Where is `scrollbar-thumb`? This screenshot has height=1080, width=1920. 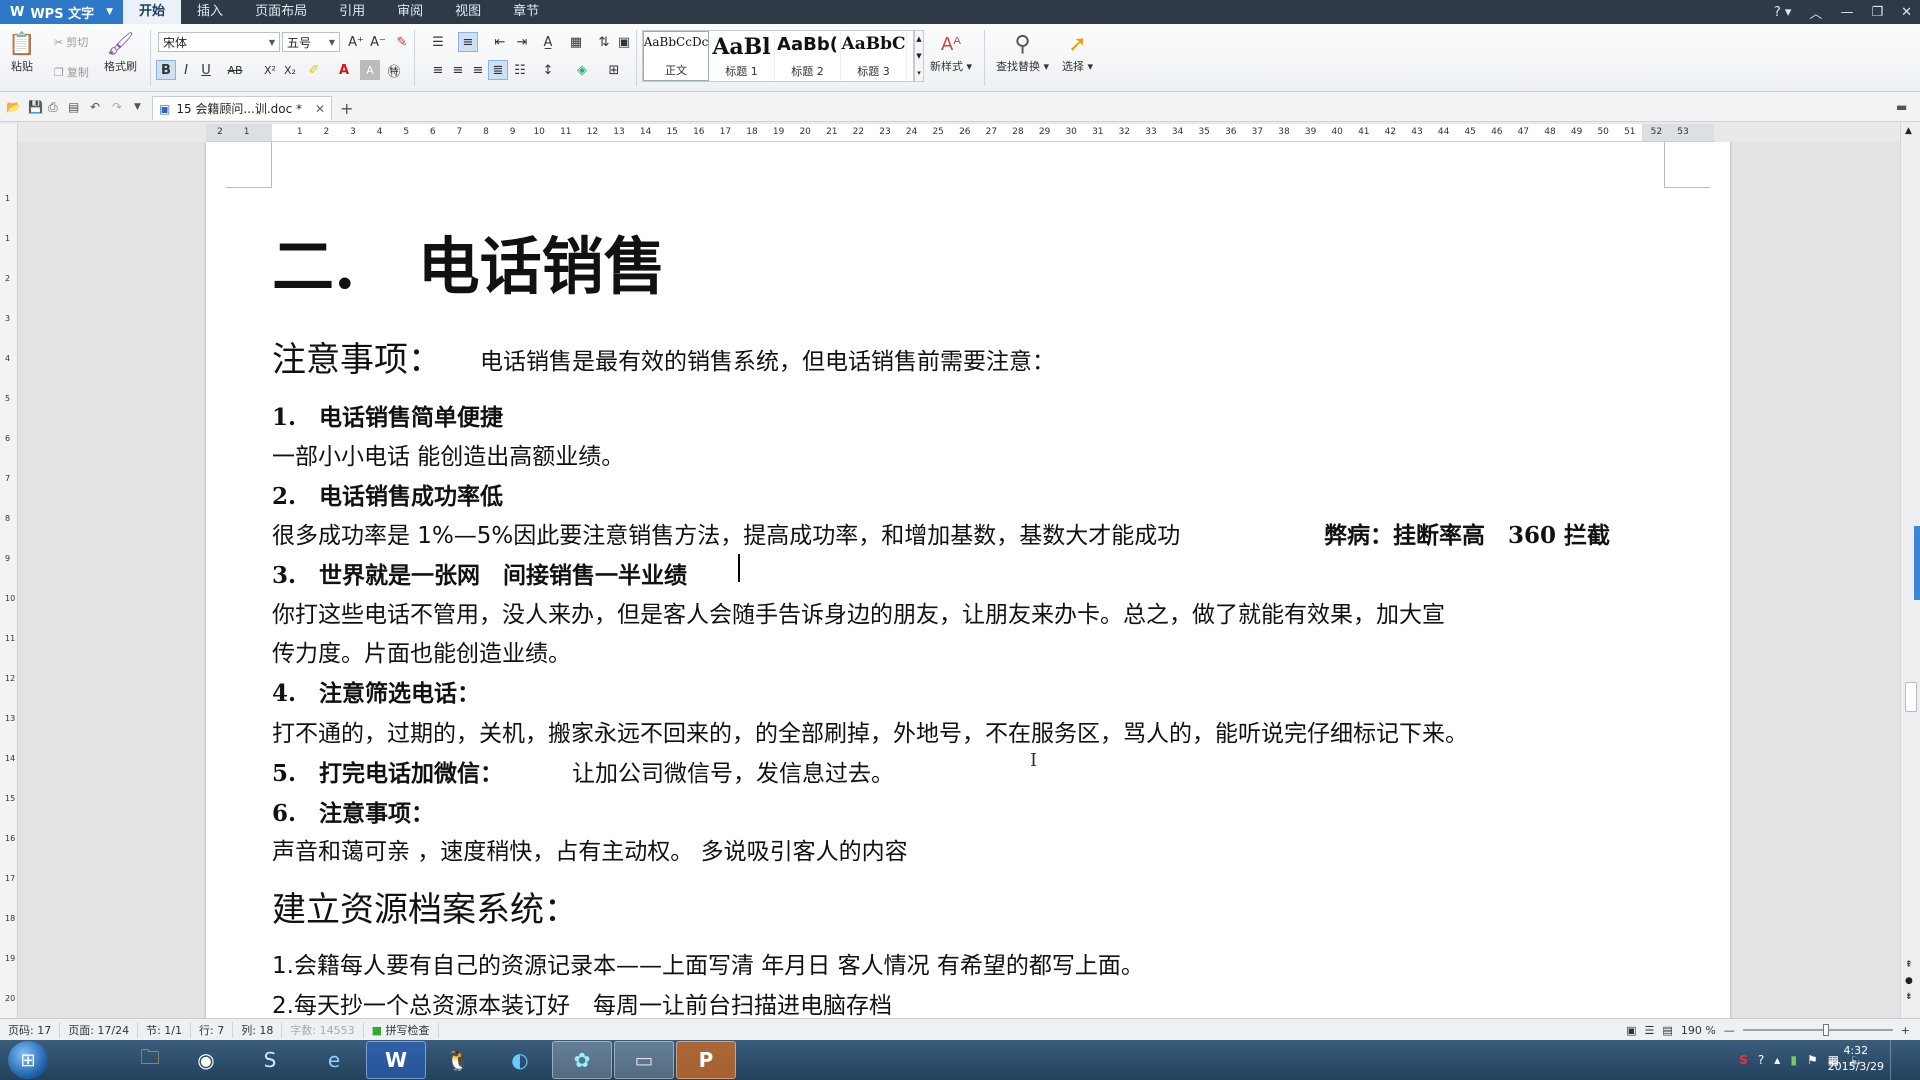
scrollbar-thumb is located at coordinates (1911, 697).